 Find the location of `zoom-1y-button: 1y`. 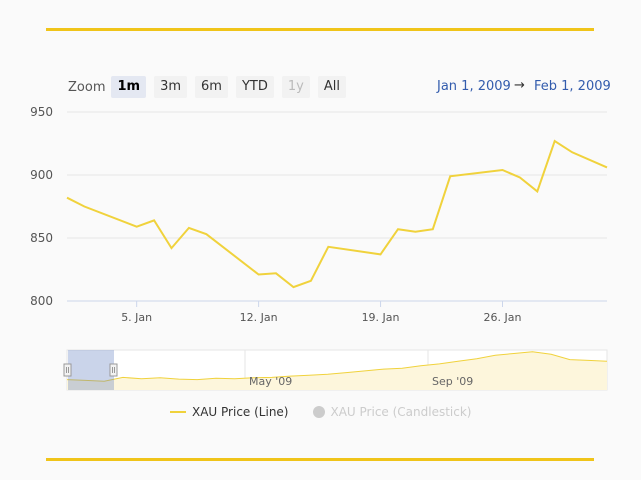

zoom-1y-button: 1y is located at coordinates (295, 87).